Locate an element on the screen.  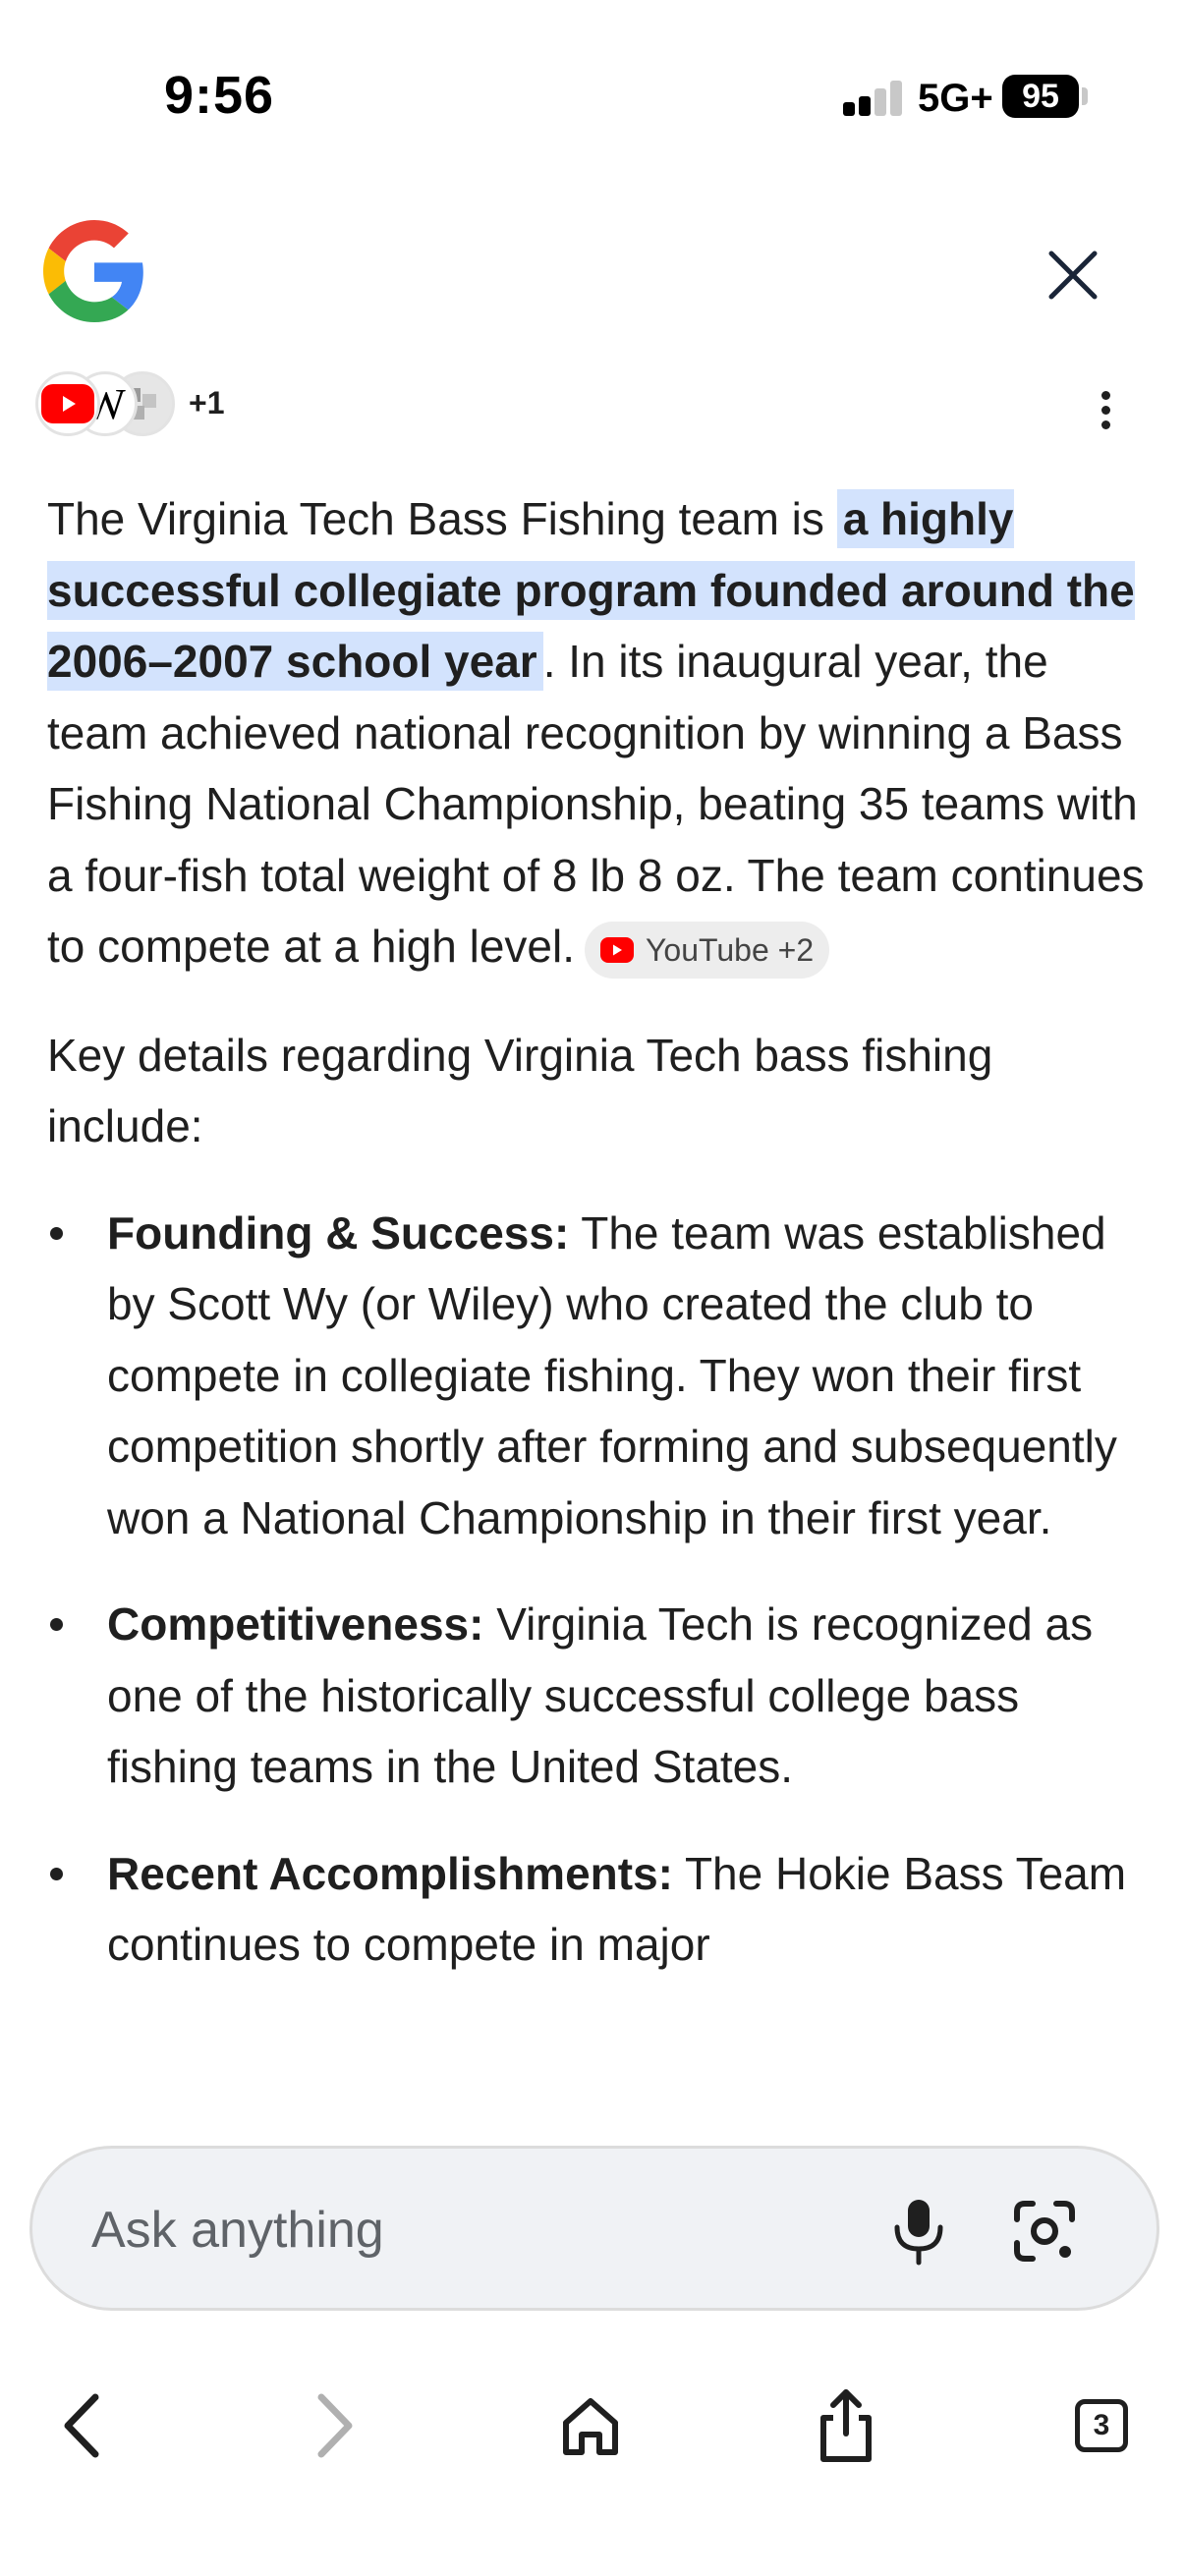
mic-button is located at coordinates (919, 2231).